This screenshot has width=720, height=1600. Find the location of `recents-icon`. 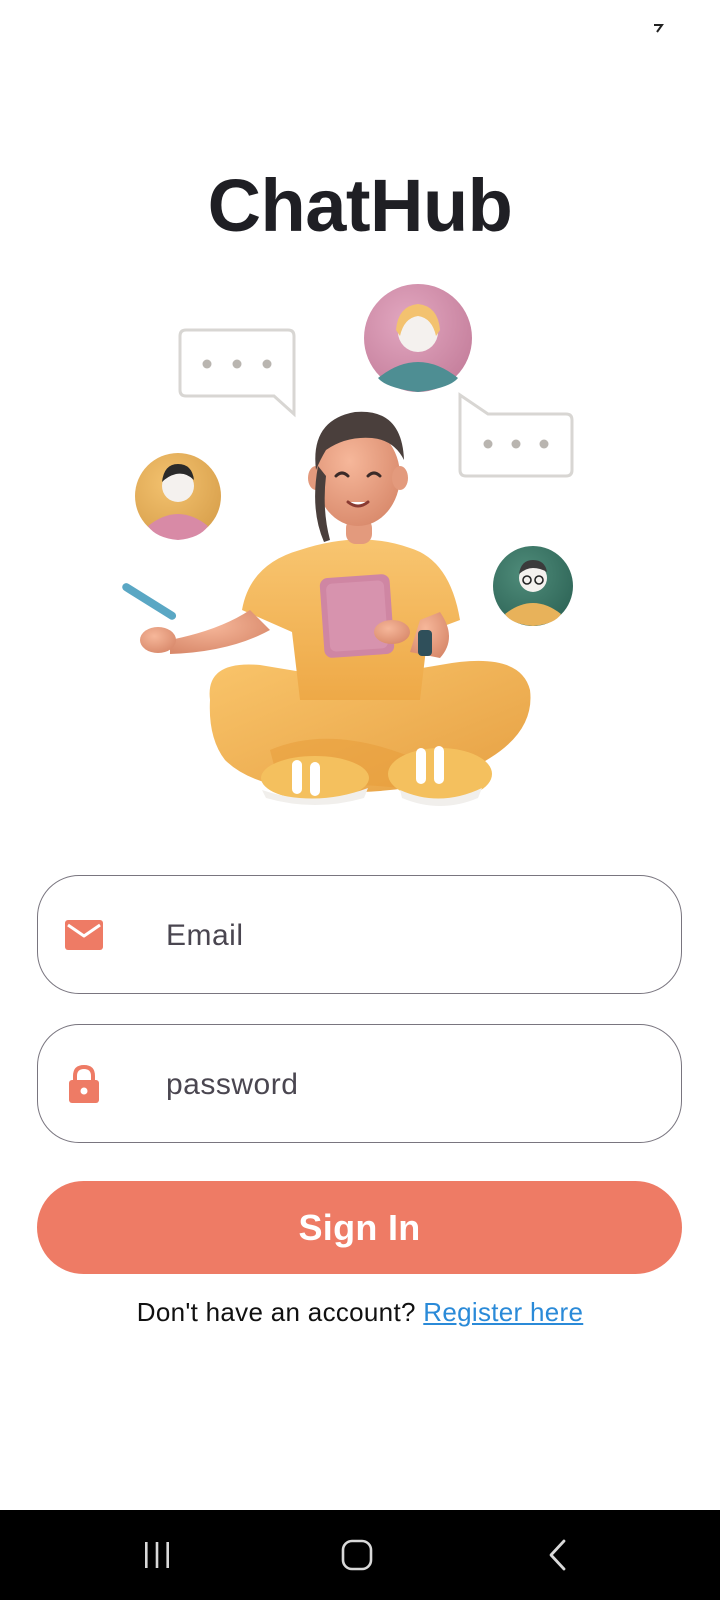

recents-icon is located at coordinates (157, 1555).